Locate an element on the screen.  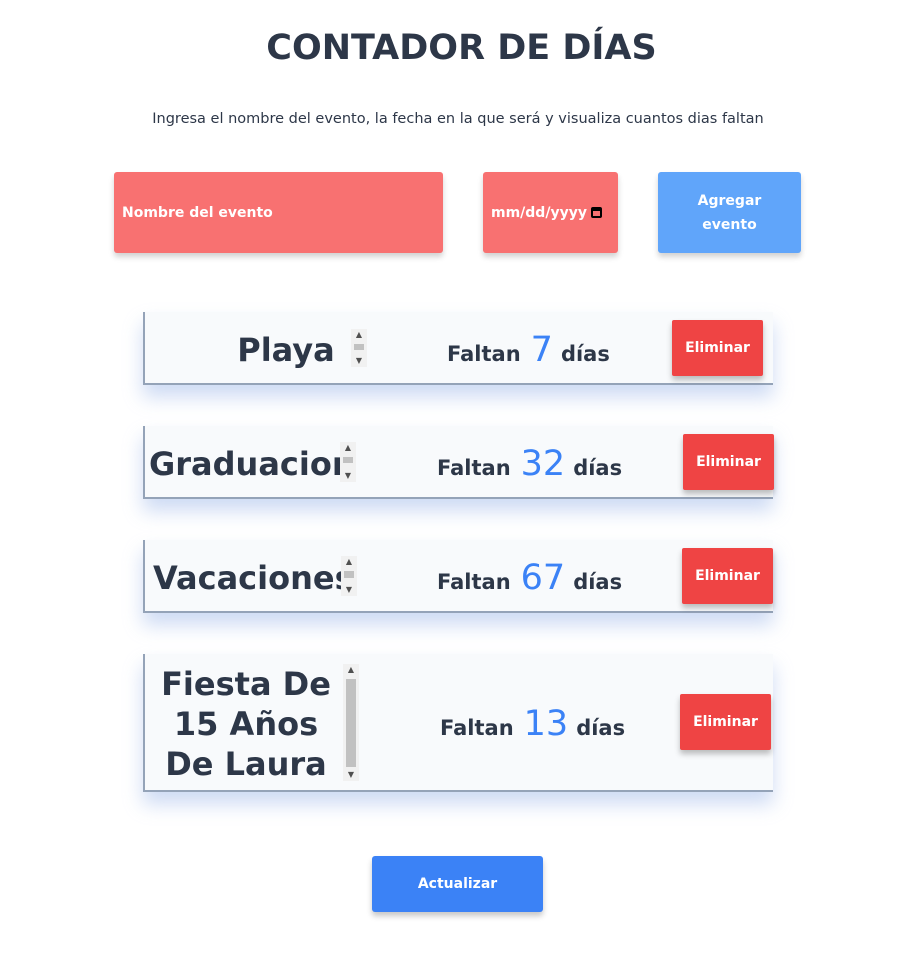
event-card: Vacaciones ▲ ▼ Faltan 67 días Eliminar is located at coordinates (458, 576).